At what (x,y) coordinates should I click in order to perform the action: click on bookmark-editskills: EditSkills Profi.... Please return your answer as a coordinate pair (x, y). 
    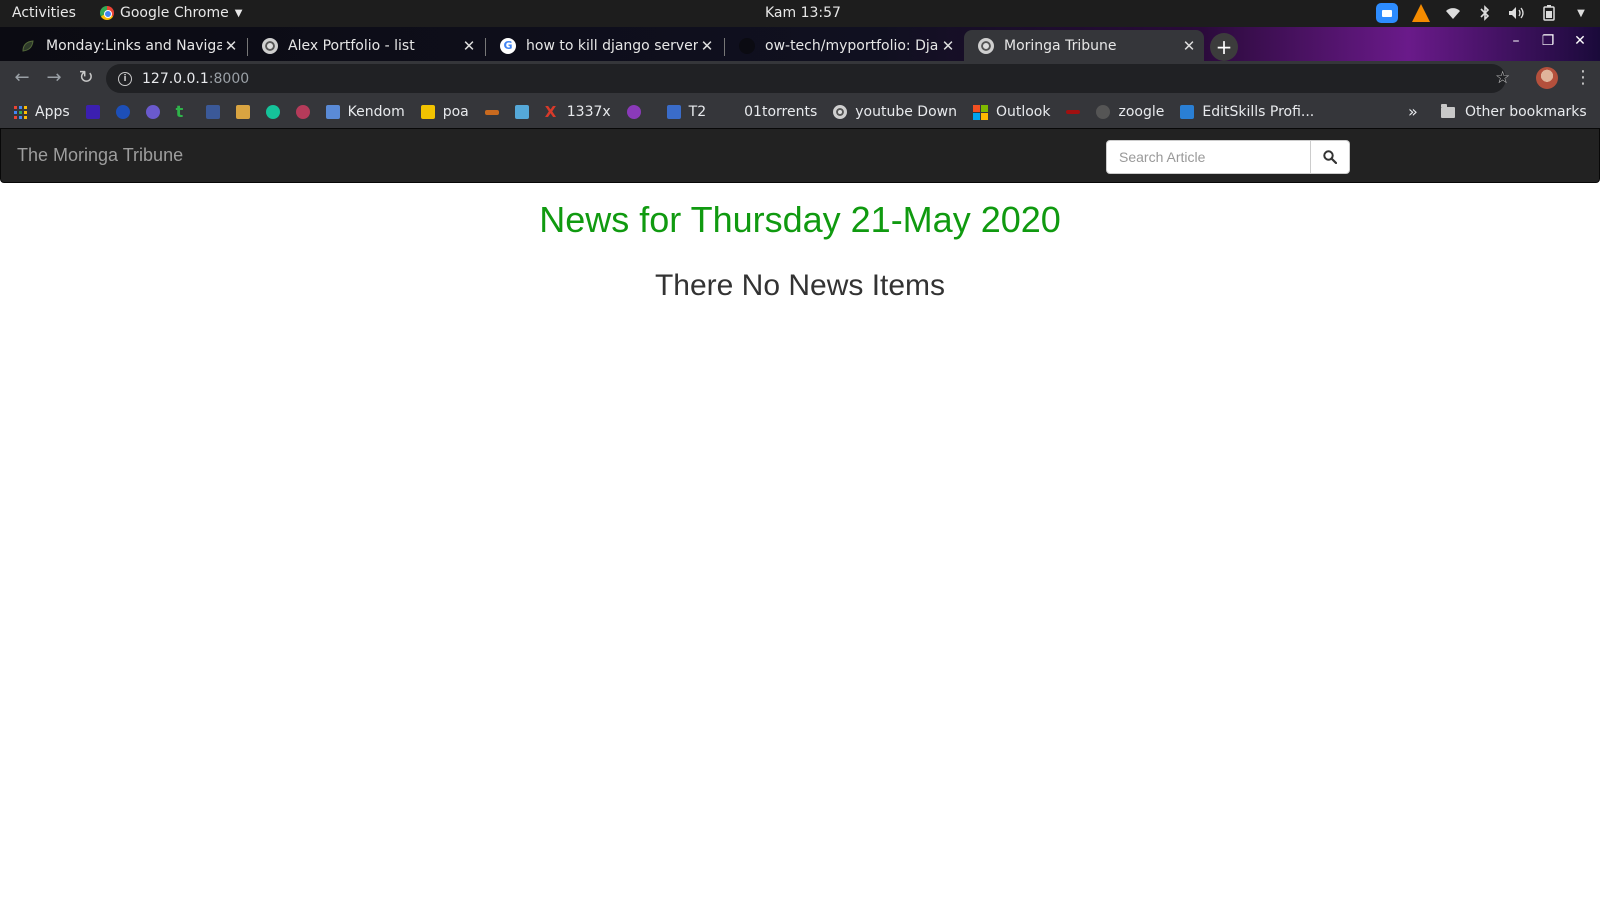
    Looking at the image, I should click on (1247, 112).